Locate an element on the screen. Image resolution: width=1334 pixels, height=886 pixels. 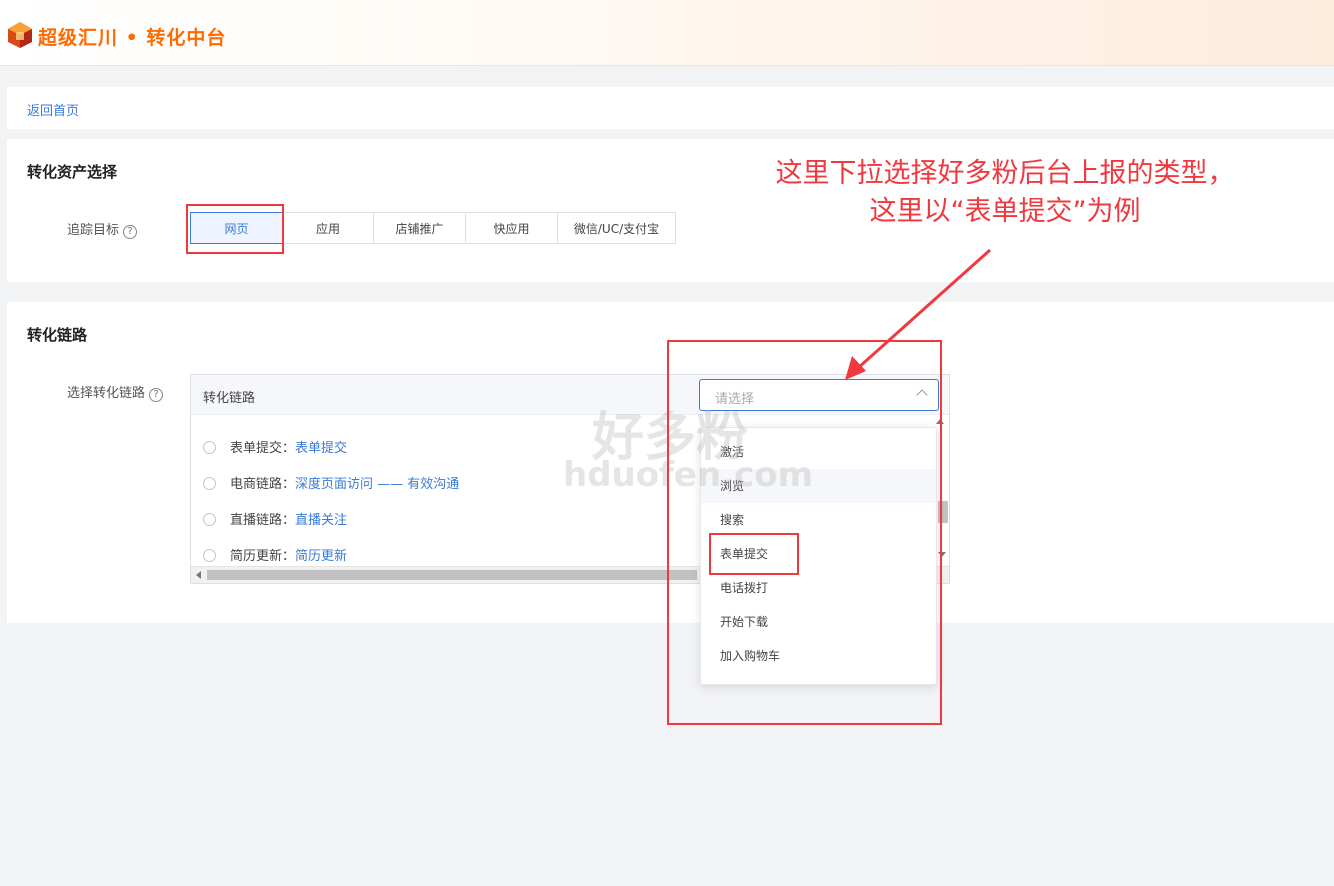
list-item: 电商链路：深度页面访问 —— 有效沟通 is located at coordinates (331, 483).